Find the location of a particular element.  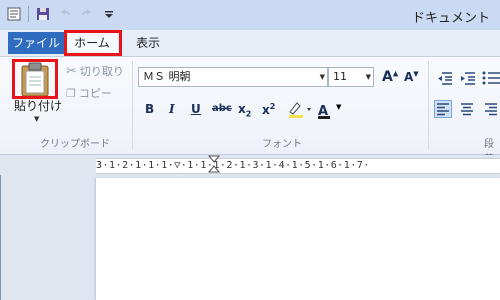

superscript-label: x is located at coordinates (266, 110).